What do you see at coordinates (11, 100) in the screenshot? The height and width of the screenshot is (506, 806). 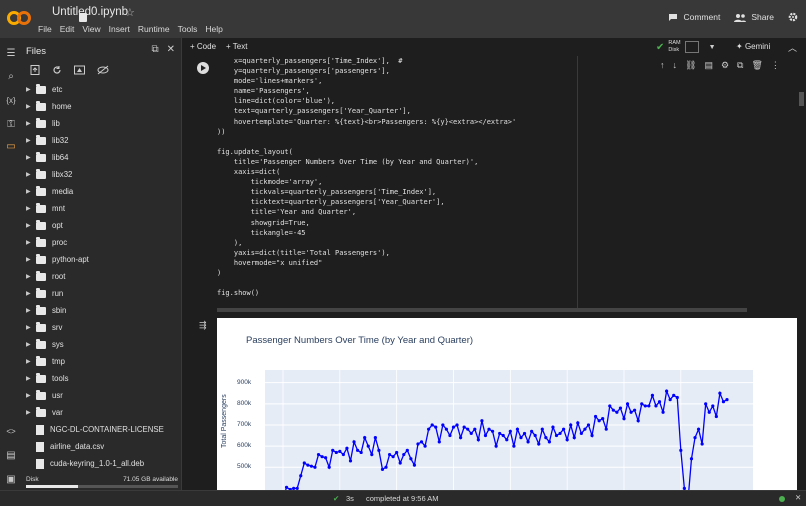 I see `variables-icon: {x}` at bounding box center [11, 100].